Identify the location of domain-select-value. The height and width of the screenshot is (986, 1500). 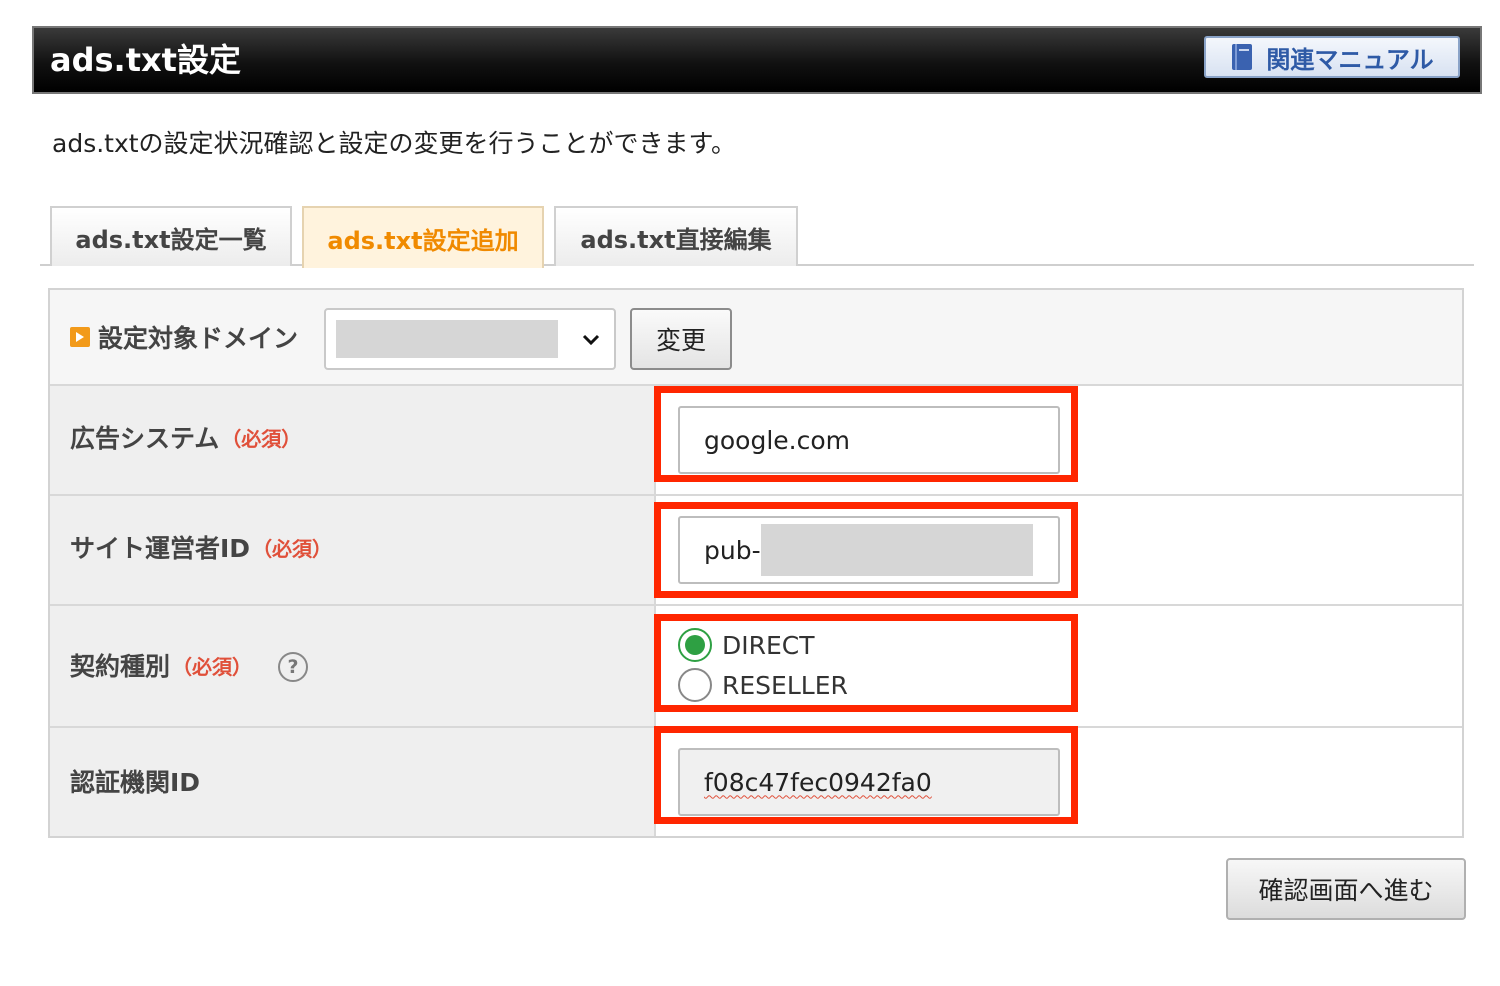
(447, 339).